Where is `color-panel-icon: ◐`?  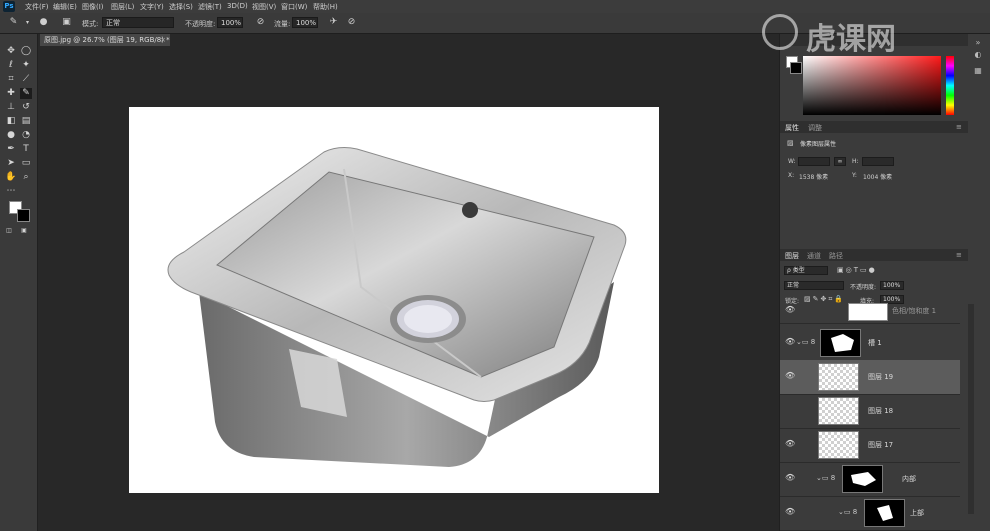 color-panel-icon: ◐ is located at coordinates (978, 55).